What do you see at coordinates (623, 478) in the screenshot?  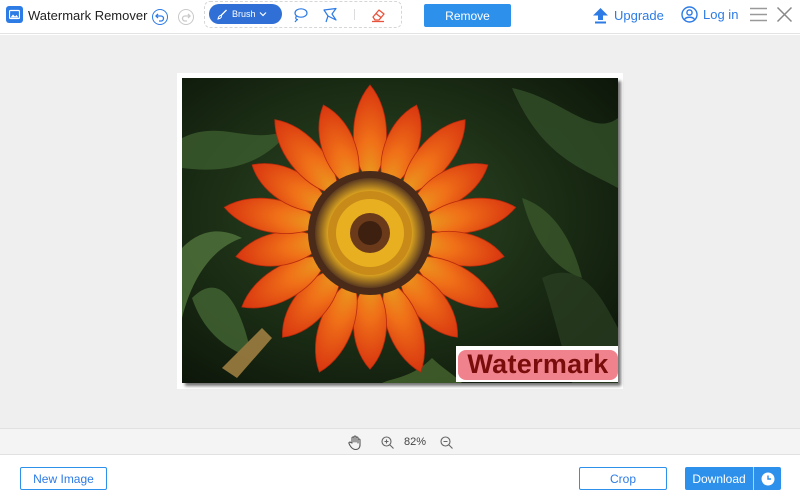 I see `crop-button: Crop` at bounding box center [623, 478].